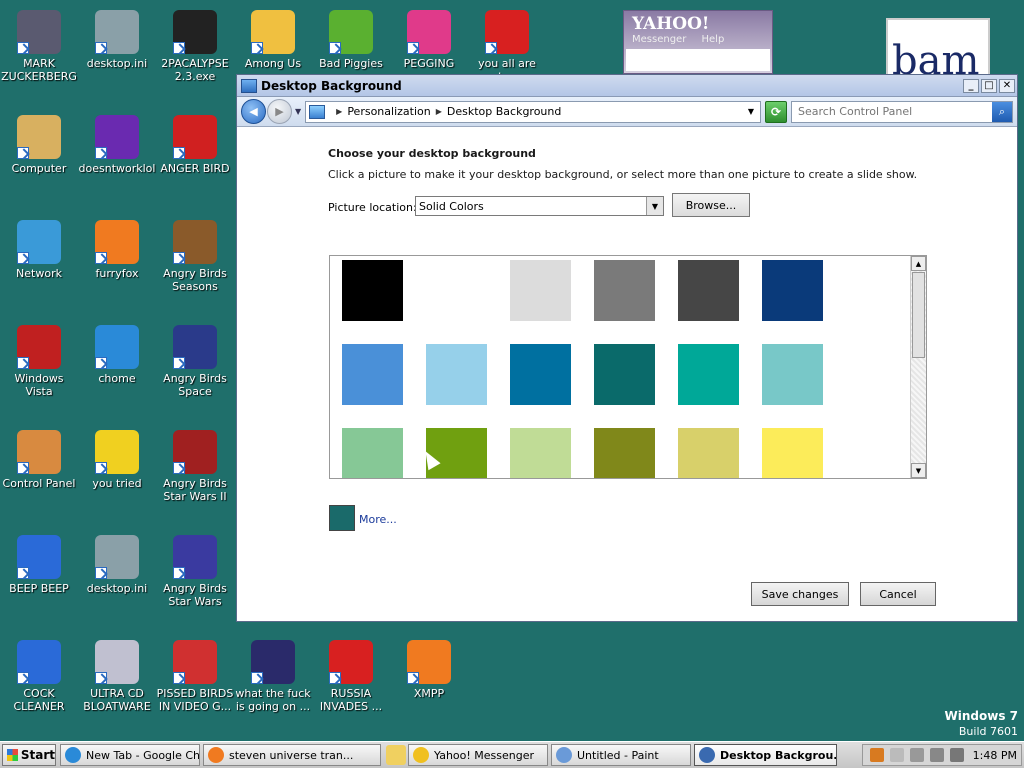  Describe the element at coordinates (195, 46) in the screenshot. I see `desktop-icon: 2PACALYPSE 2.3.exe` at that location.